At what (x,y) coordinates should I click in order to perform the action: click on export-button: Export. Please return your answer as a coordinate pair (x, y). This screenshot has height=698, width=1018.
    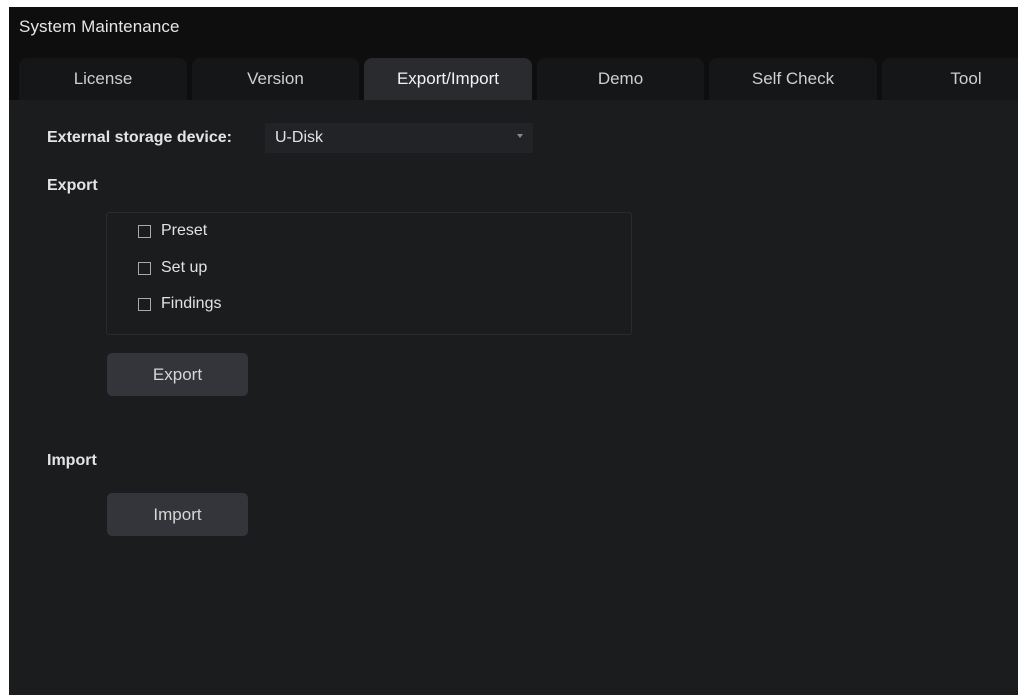
    Looking at the image, I should click on (177, 374).